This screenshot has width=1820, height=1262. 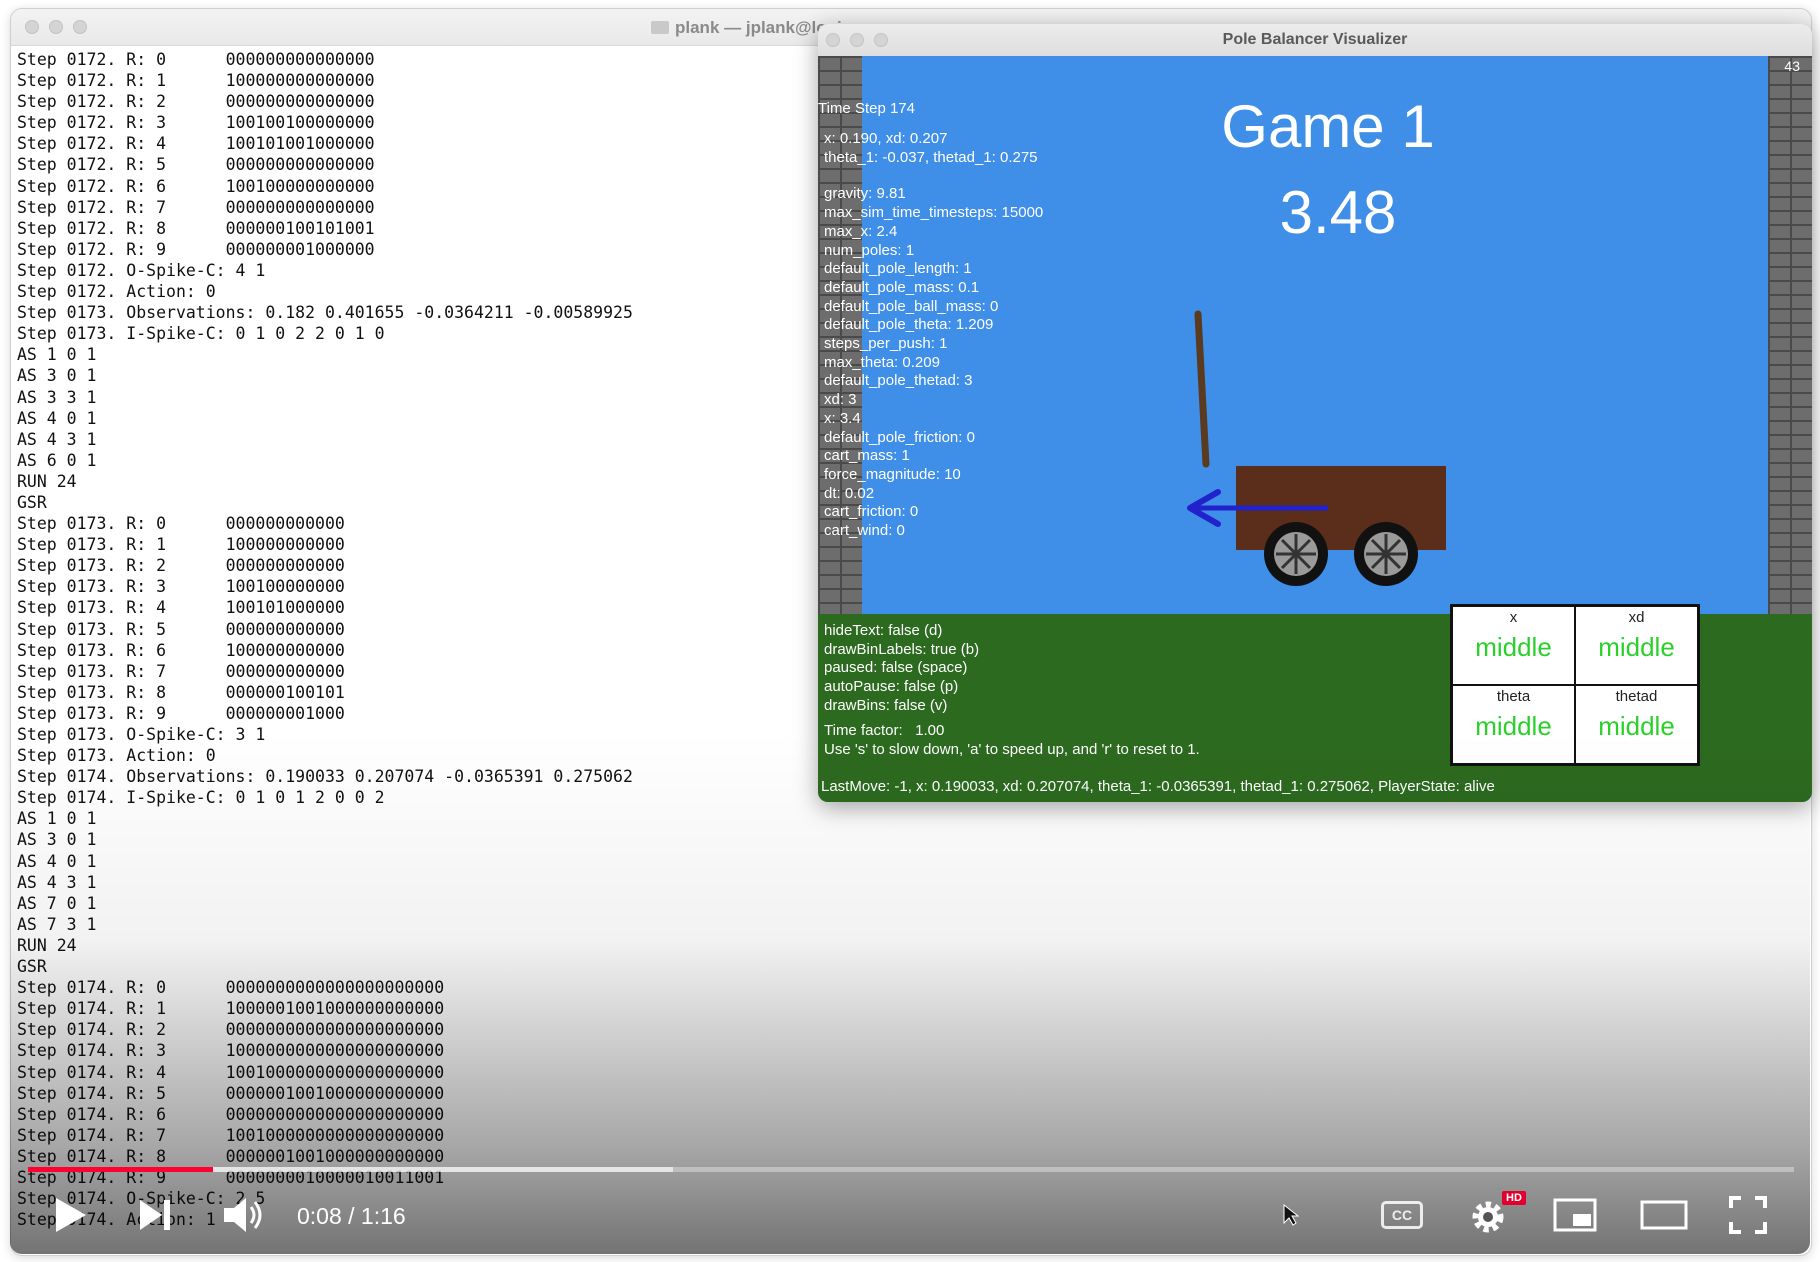 I want to click on time-factor: Time factor: 1.00, so click(x=884, y=730).